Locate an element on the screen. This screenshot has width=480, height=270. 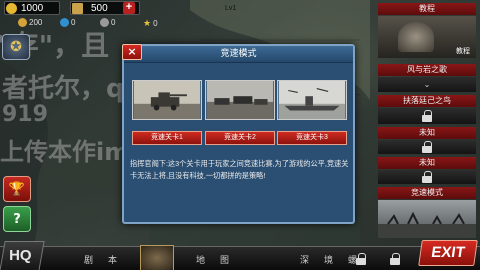
coin-c-counter: 0 is located at coordinates (107, 22).